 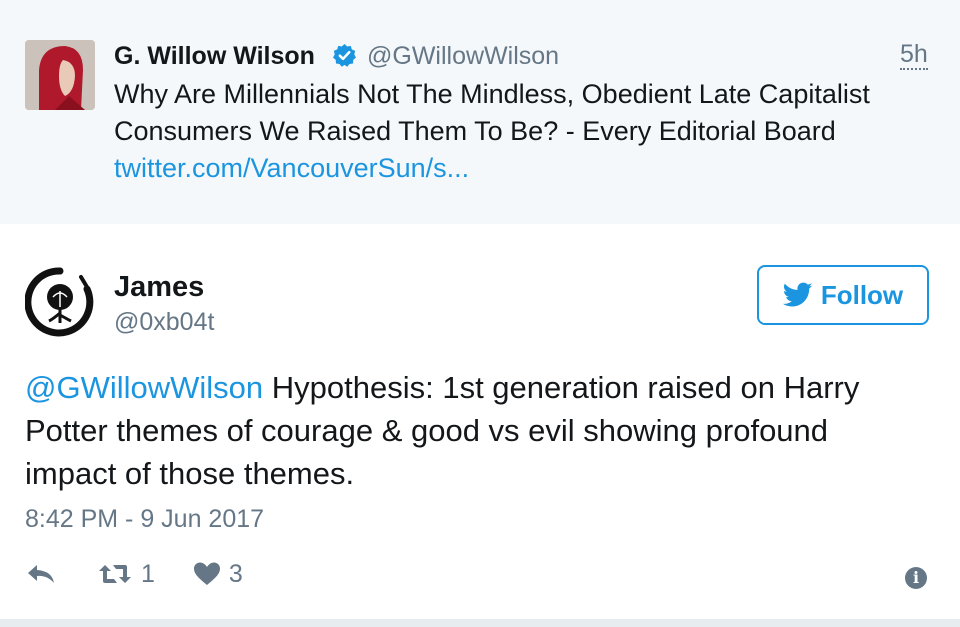 I want to click on verified-badge-icon, so click(x=344, y=55).